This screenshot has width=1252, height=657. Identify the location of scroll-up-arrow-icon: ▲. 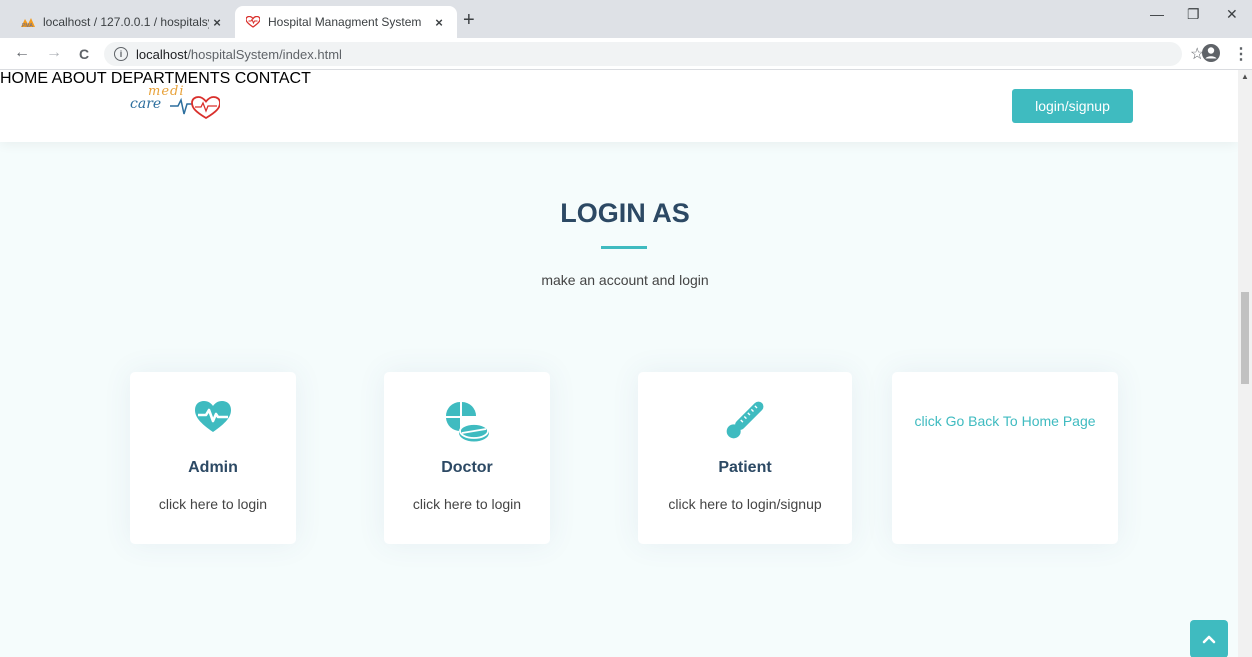
(1245, 76).